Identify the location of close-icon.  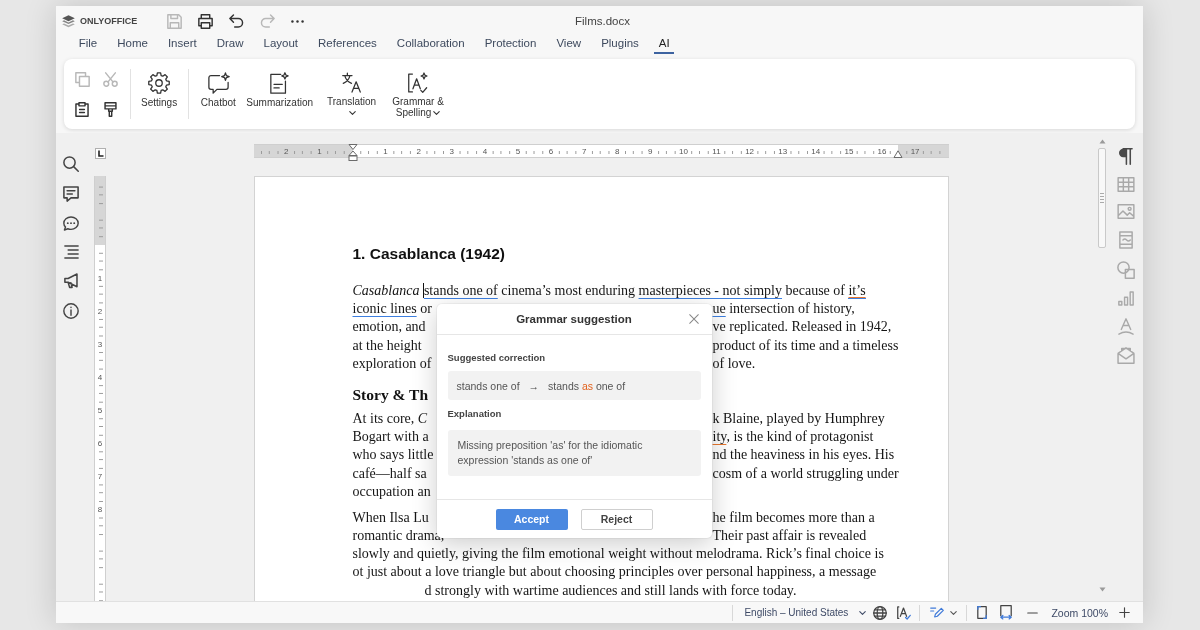
(693, 319).